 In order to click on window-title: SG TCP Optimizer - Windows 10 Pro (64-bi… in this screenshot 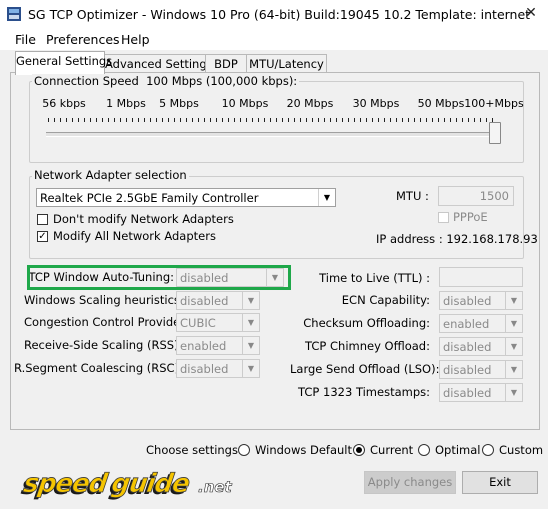, I will do `click(279, 14)`.